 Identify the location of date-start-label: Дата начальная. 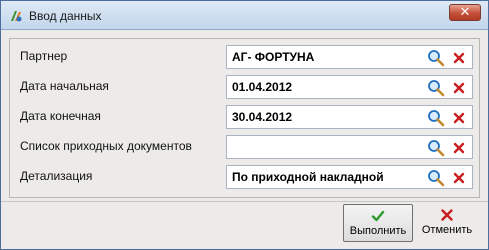
(64, 86).